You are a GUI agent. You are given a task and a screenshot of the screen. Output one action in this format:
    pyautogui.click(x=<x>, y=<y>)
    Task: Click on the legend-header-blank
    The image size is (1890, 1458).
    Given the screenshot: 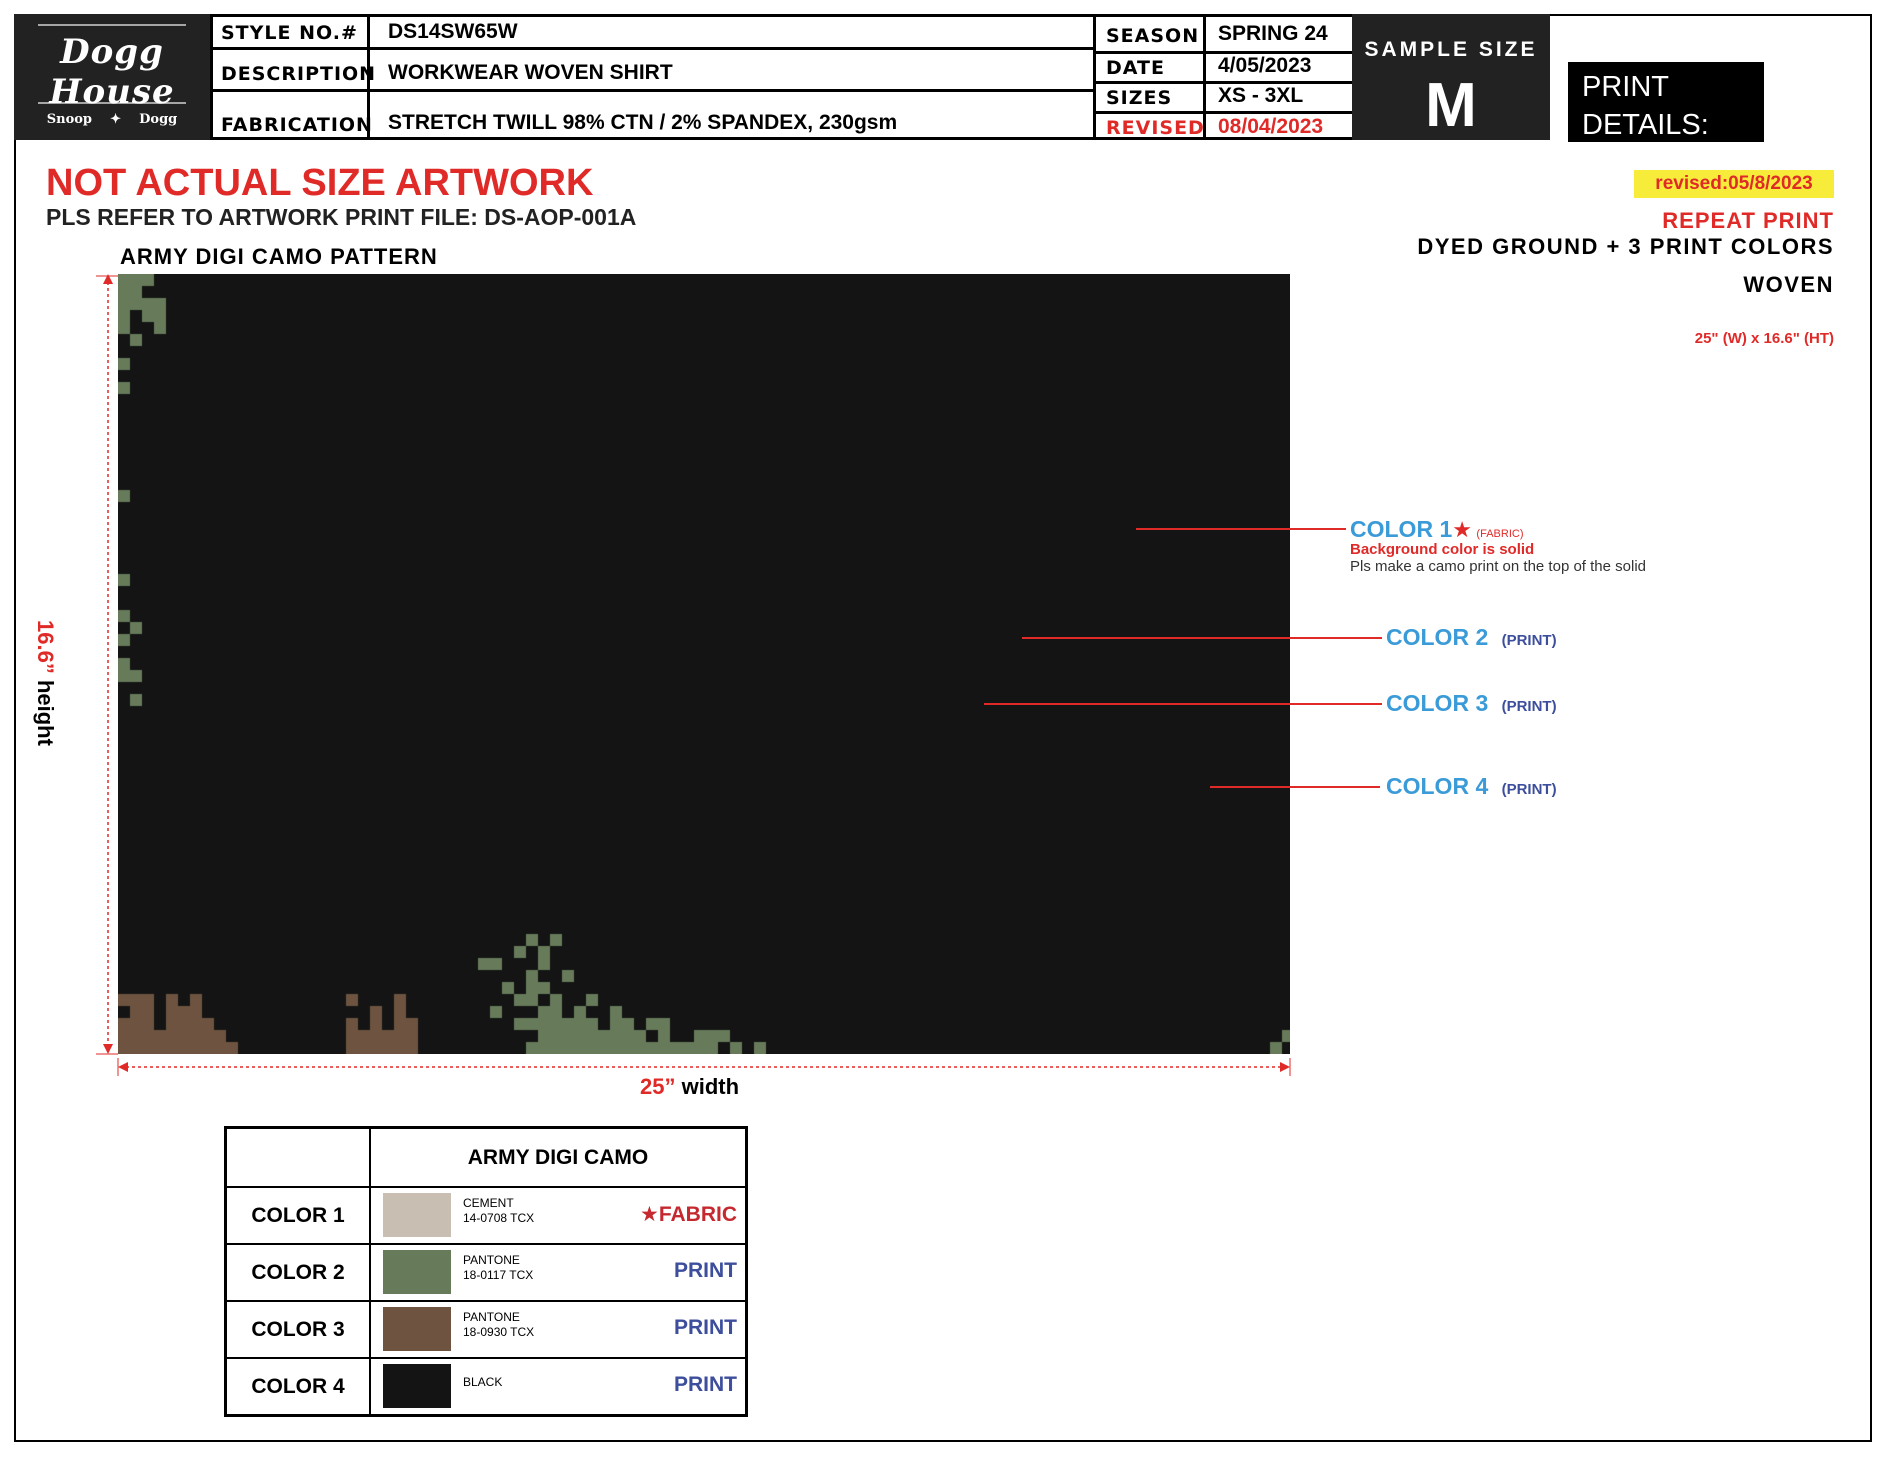 What is the action you would take?
    pyautogui.click(x=297, y=1157)
    